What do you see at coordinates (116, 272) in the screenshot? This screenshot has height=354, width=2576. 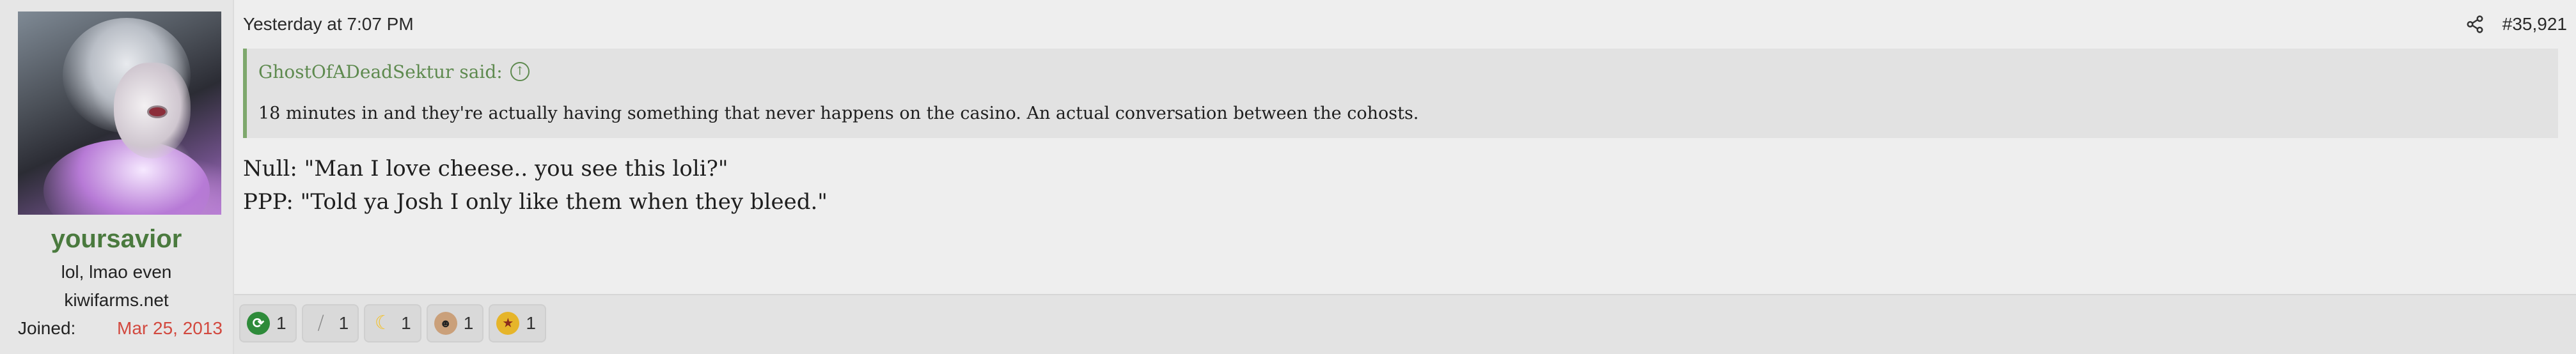 I see `user-title: lol, lmao even` at bounding box center [116, 272].